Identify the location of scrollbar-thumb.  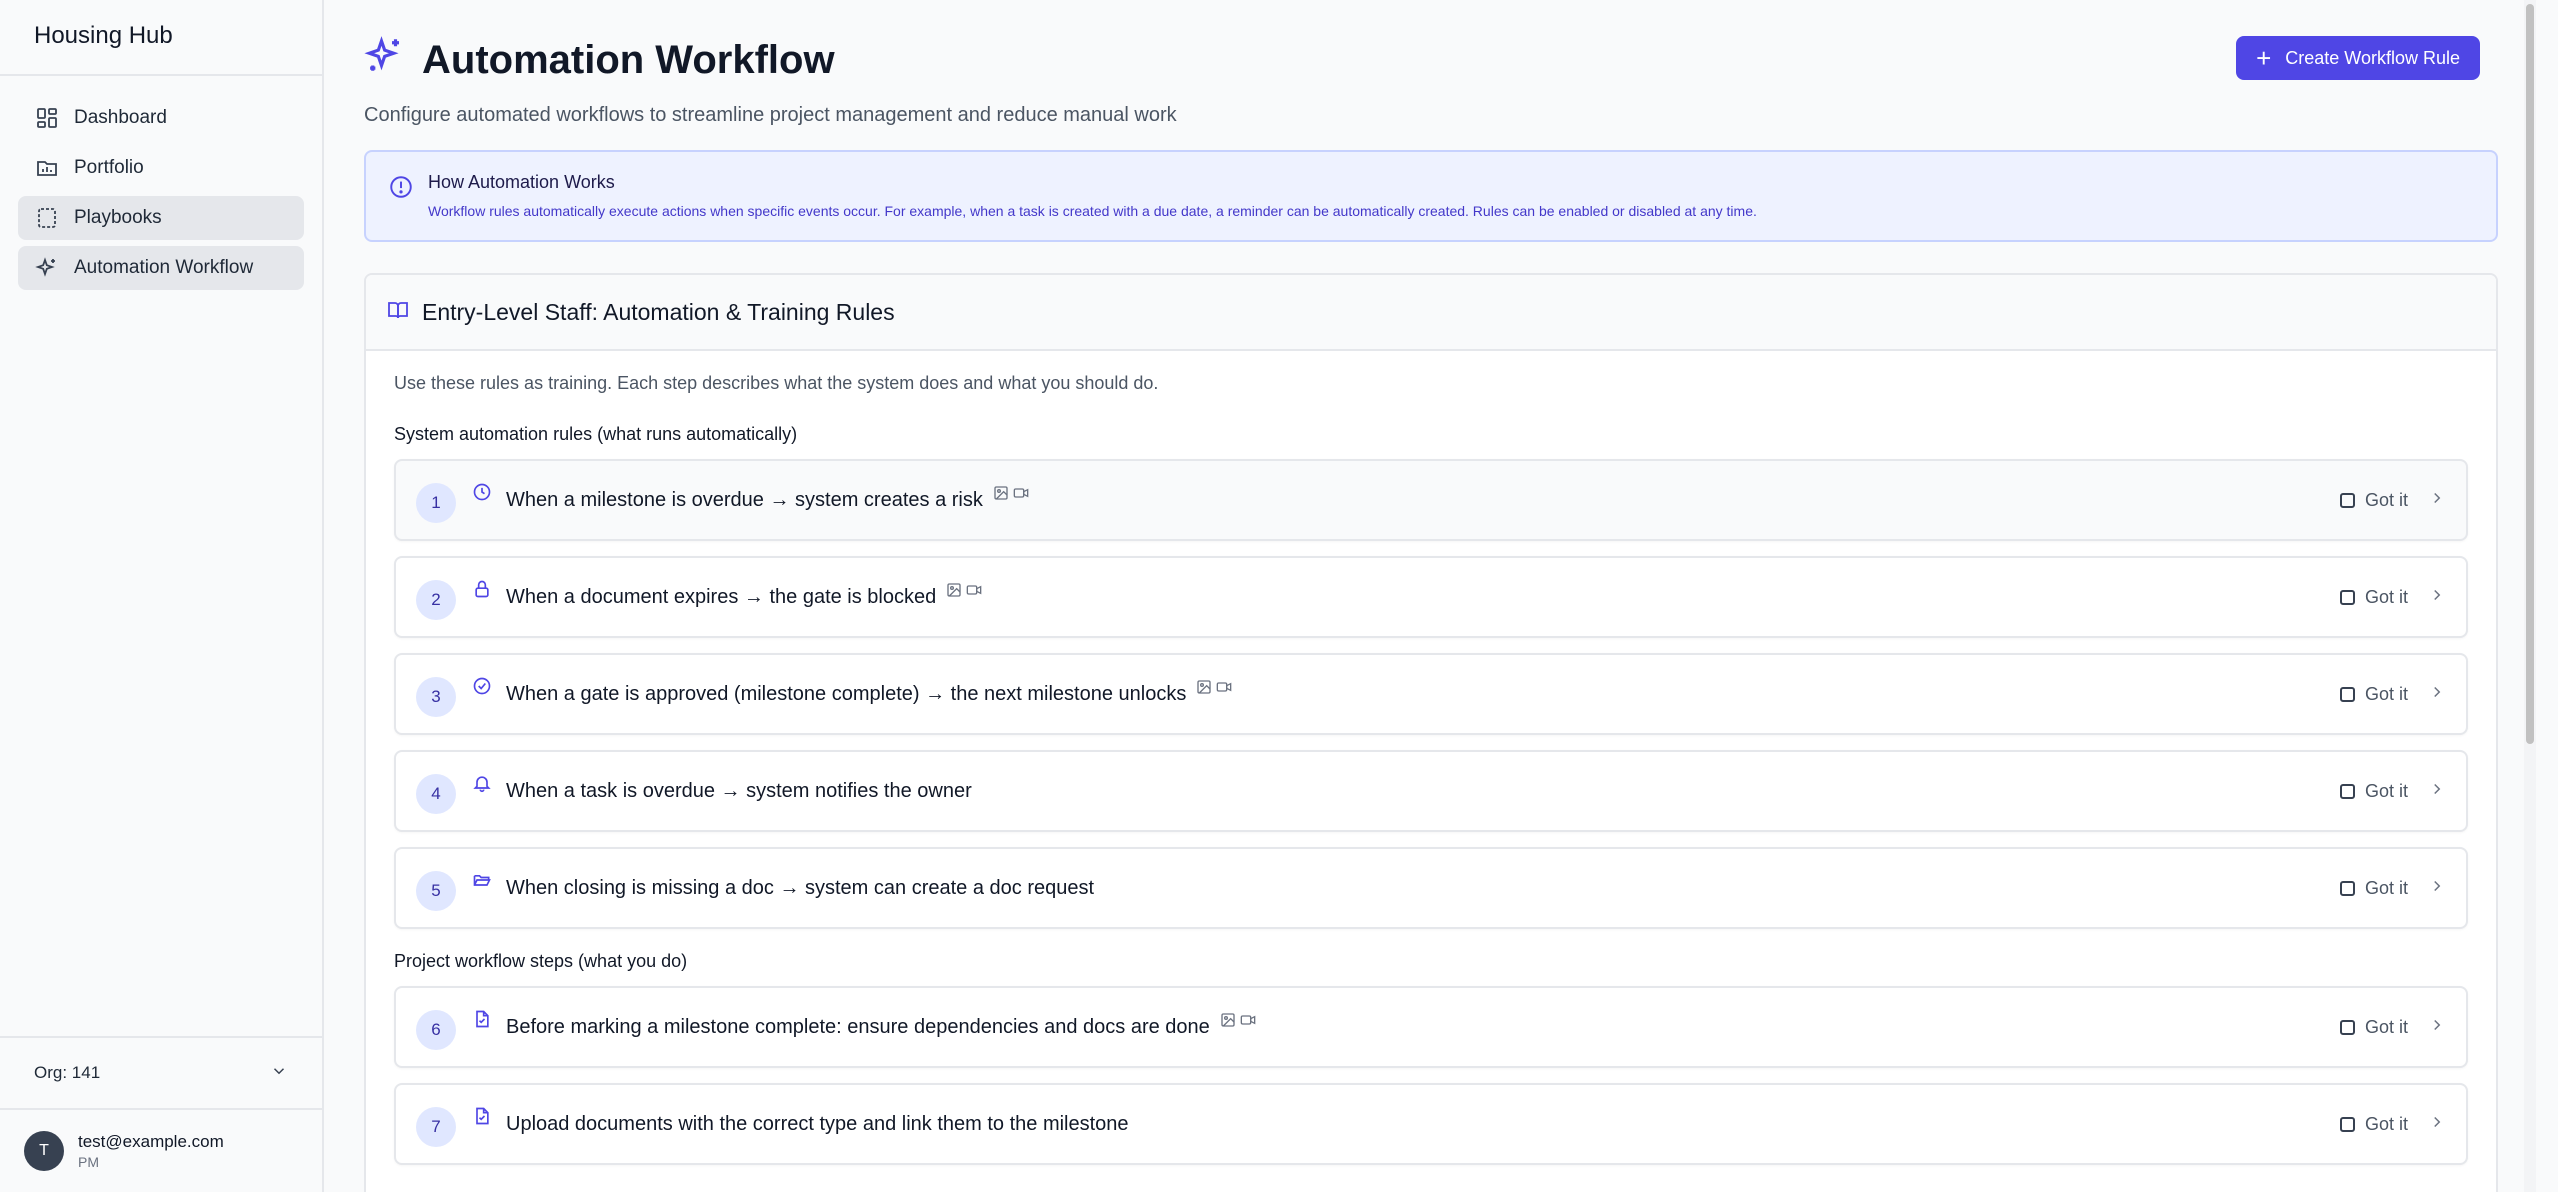
(2530, 374).